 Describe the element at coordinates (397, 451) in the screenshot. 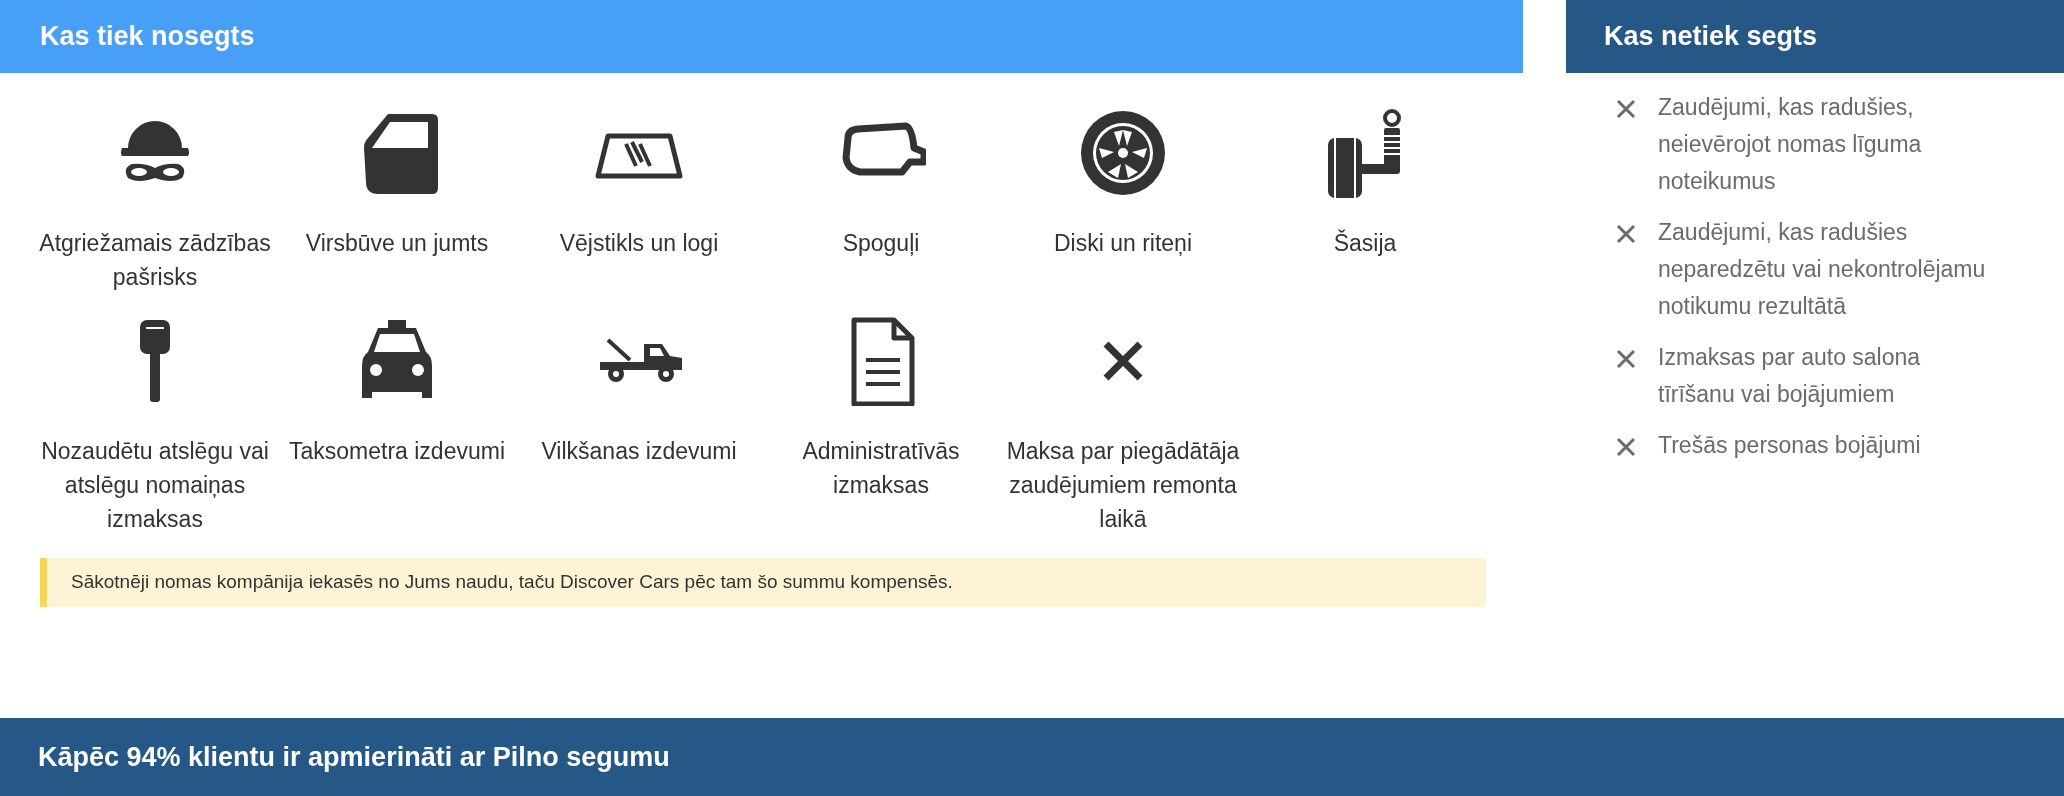

I see `coverage-label: Taksometra izdevumi` at that location.